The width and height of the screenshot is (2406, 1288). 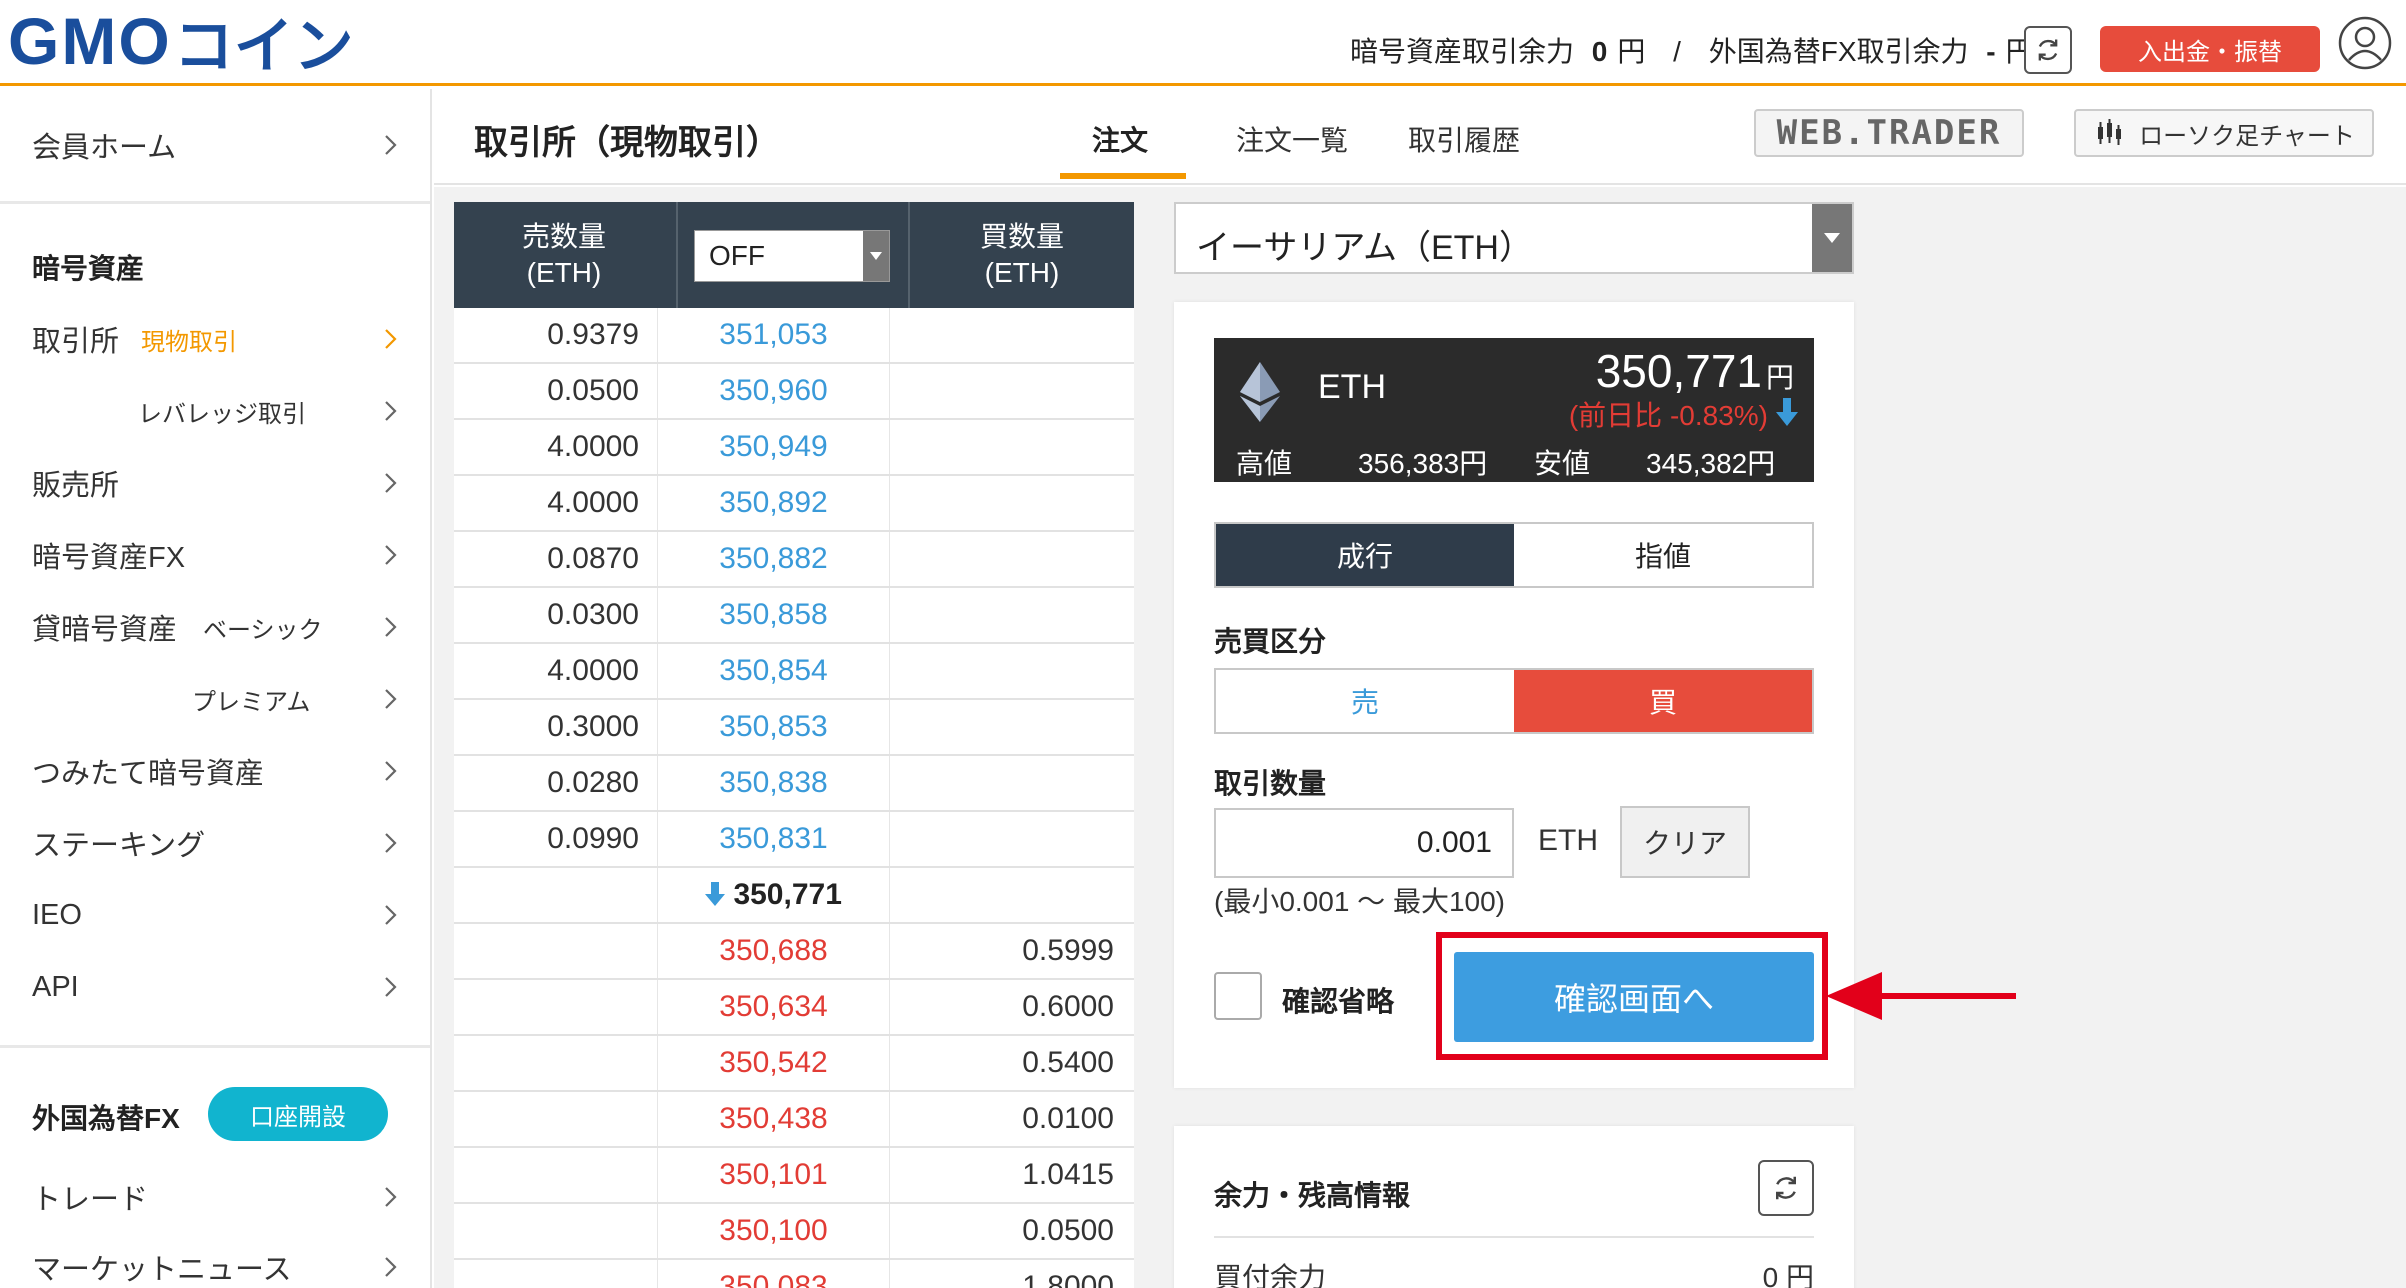 What do you see at coordinates (1663, 701) in the screenshot?
I see `buy-tab: 買` at bounding box center [1663, 701].